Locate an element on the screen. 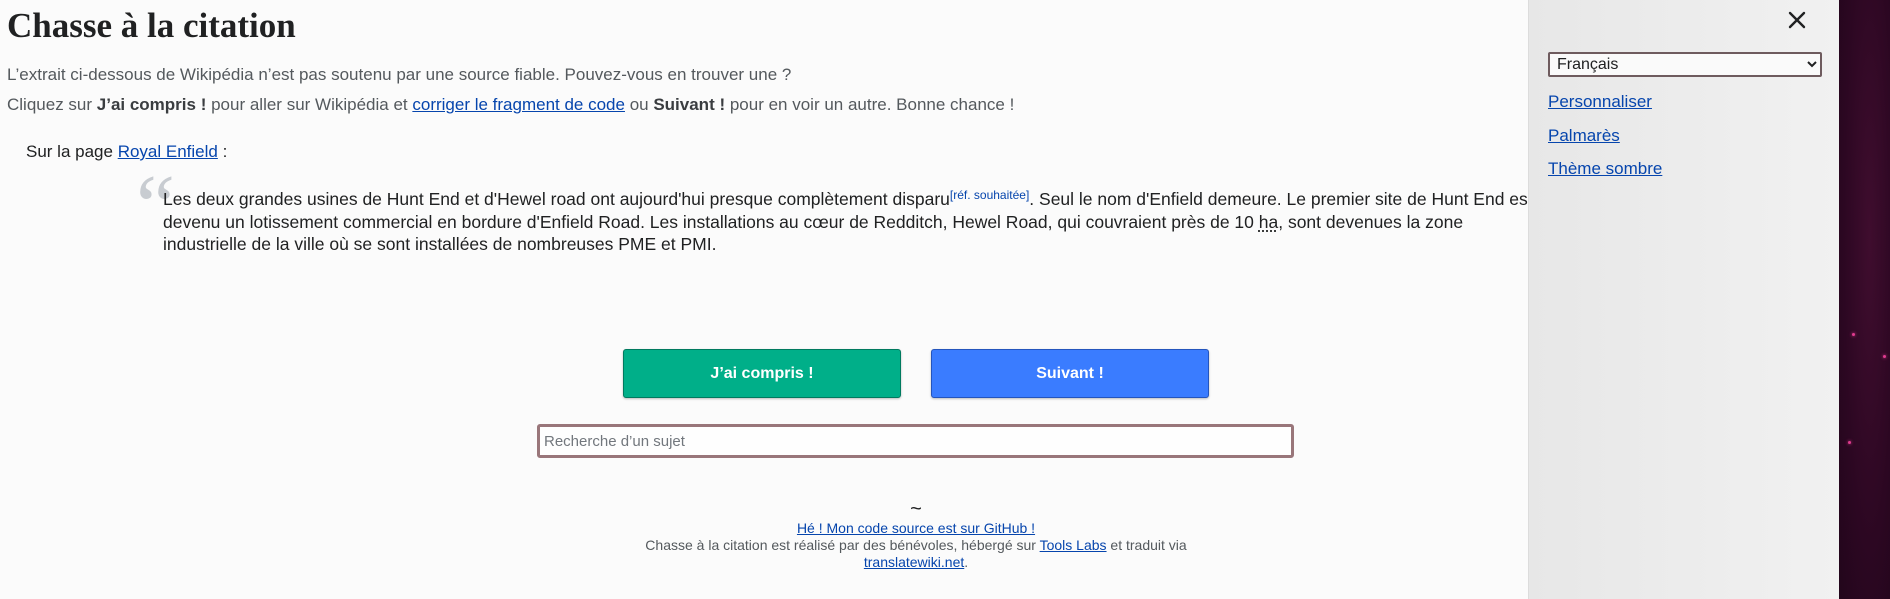  source-page-suffix: : is located at coordinates (222, 151).